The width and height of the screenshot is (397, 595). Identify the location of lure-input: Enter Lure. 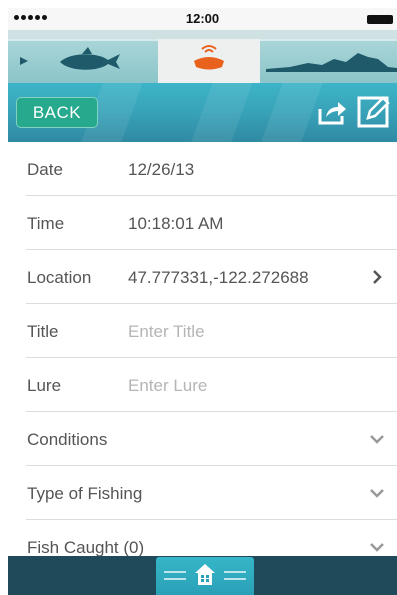
(167, 386).